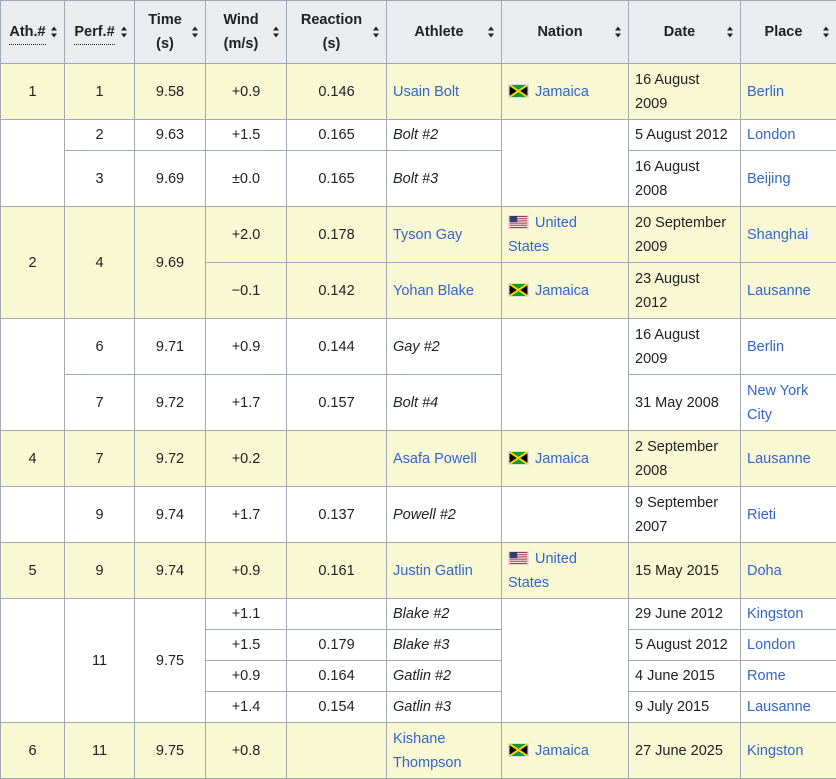 The height and width of the screenshot is (779, 836). I want to click on cell-date: 16 August 2009, so click(685, 92).